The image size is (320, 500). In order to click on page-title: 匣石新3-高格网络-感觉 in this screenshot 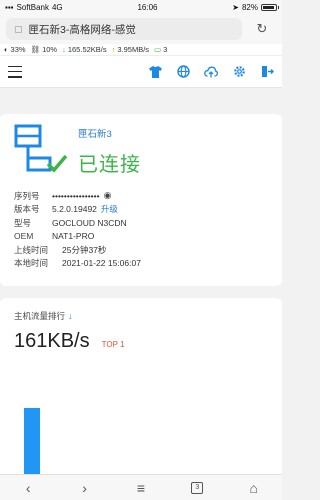, I will do `click(82, 29)`.